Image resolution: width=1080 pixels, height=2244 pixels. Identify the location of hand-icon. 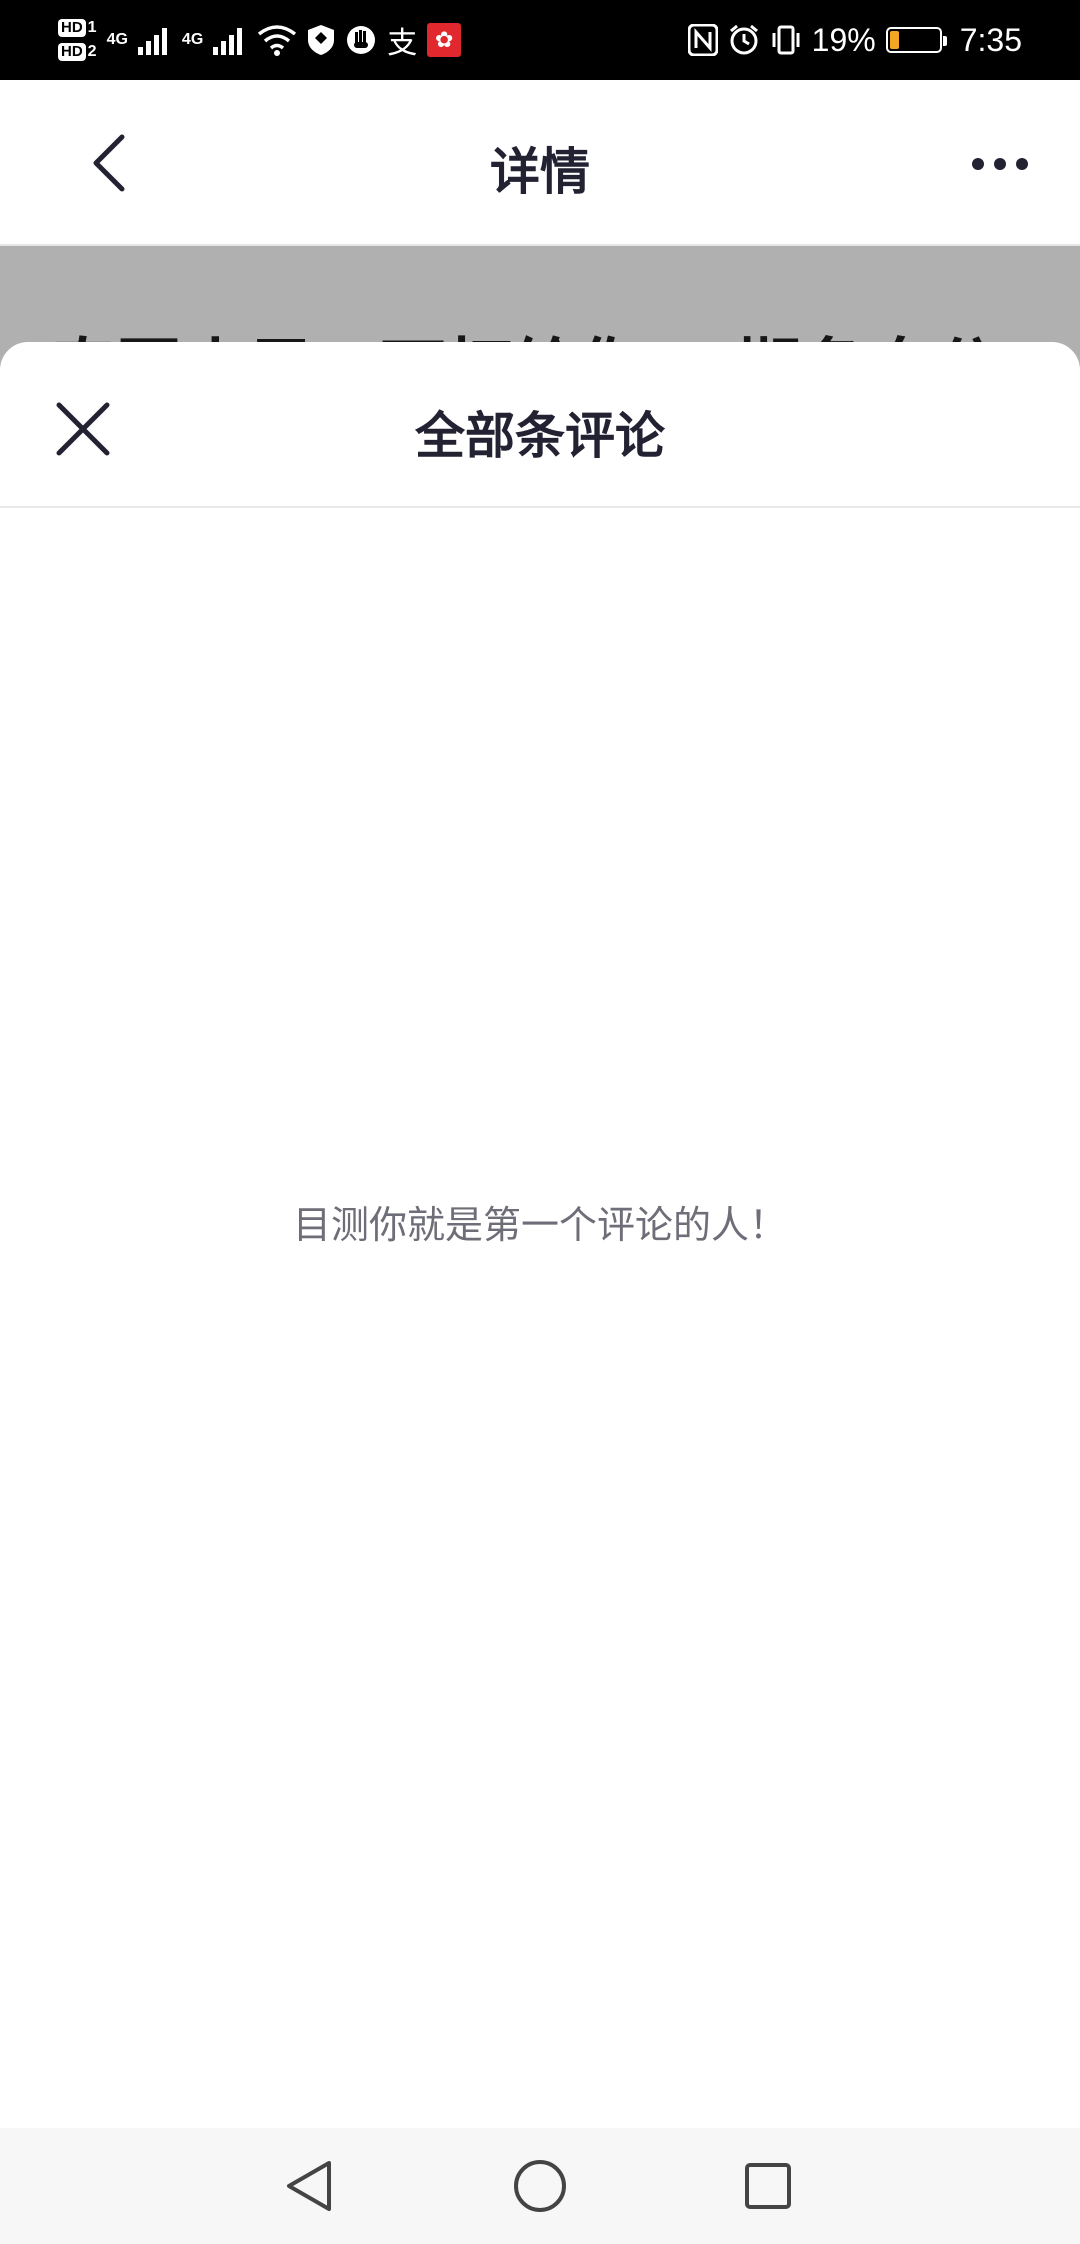
(361, 40).